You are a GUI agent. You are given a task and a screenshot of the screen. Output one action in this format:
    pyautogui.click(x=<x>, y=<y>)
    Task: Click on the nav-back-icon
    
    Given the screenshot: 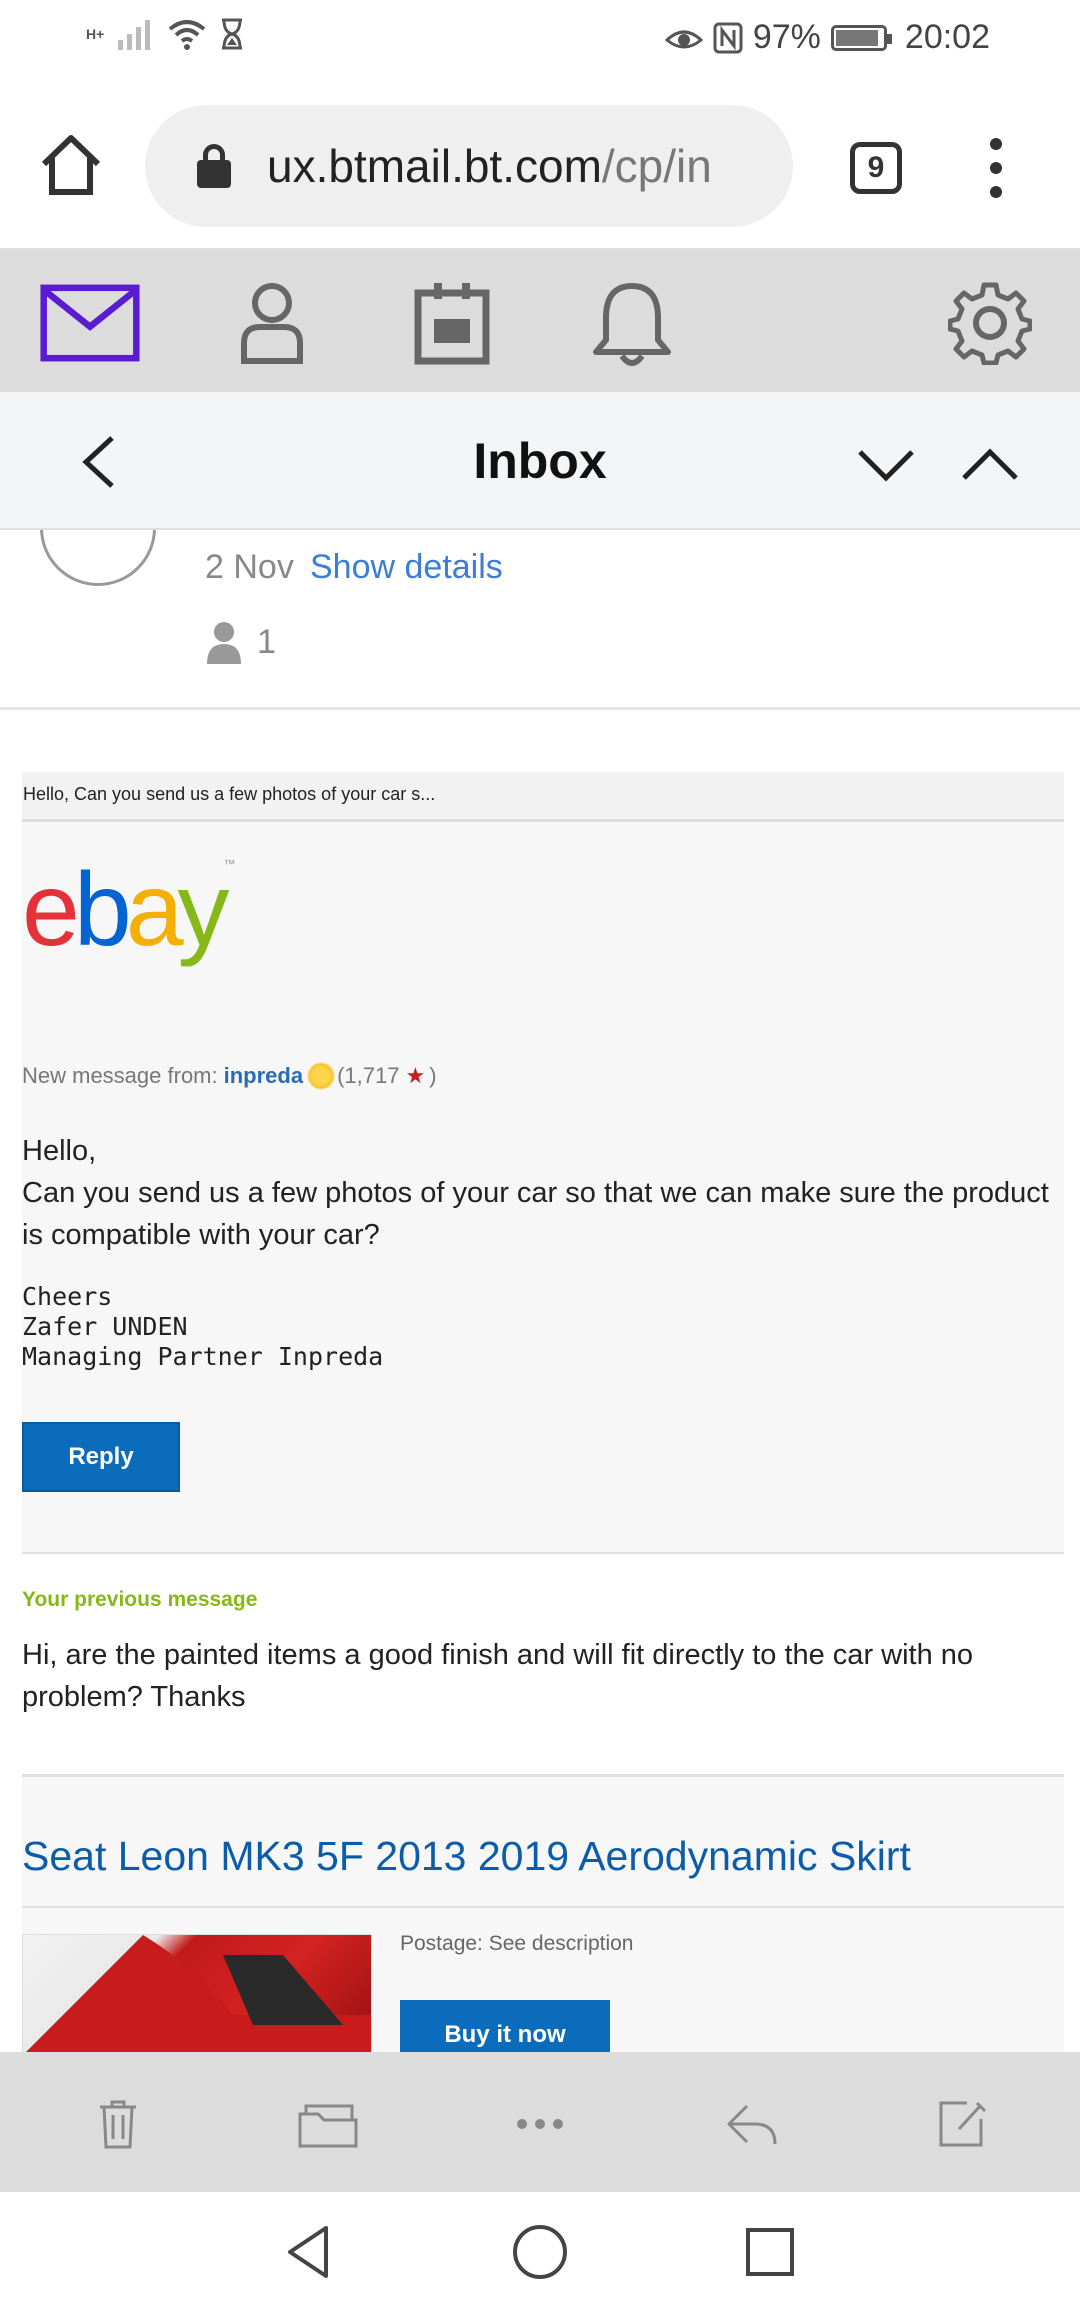 What is the action you would take?
    pyautogui.click(x=310, y=2252)
    